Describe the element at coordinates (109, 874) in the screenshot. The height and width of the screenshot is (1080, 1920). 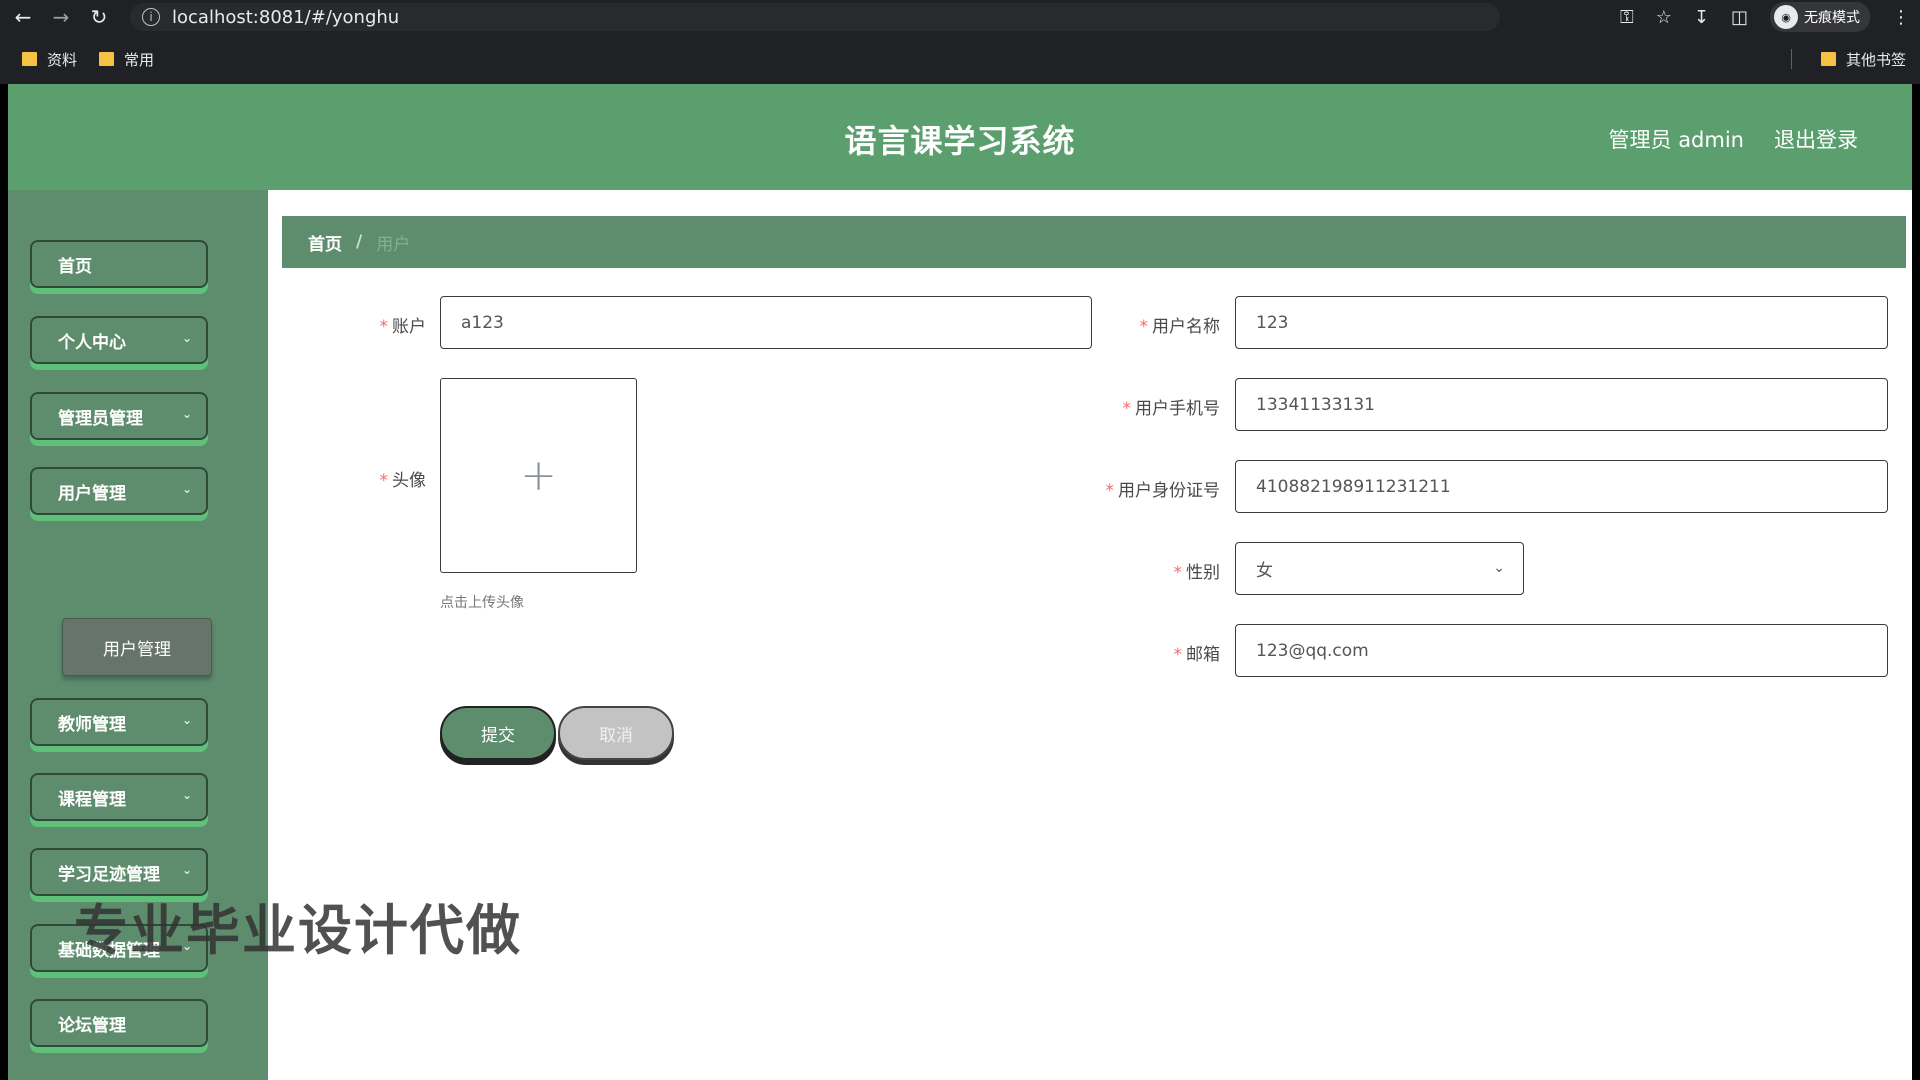
I see `sidebar-item-label: 学习足迹管理` at that location.